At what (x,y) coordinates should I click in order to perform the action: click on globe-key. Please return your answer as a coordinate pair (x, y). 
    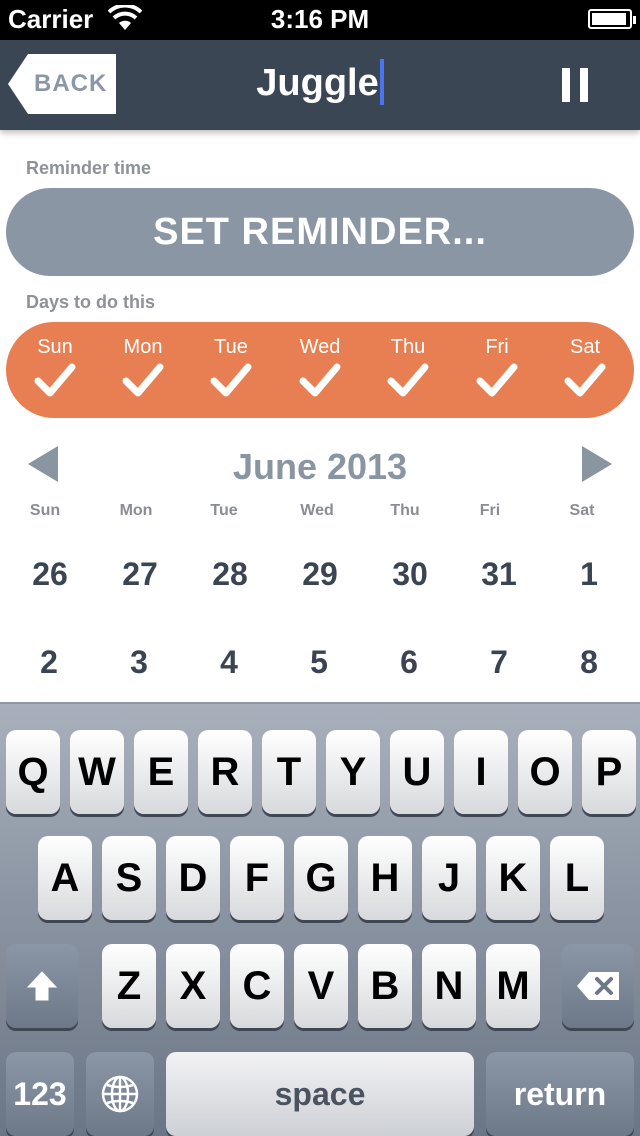
    Looking at the image, I should click on (120, 1094).